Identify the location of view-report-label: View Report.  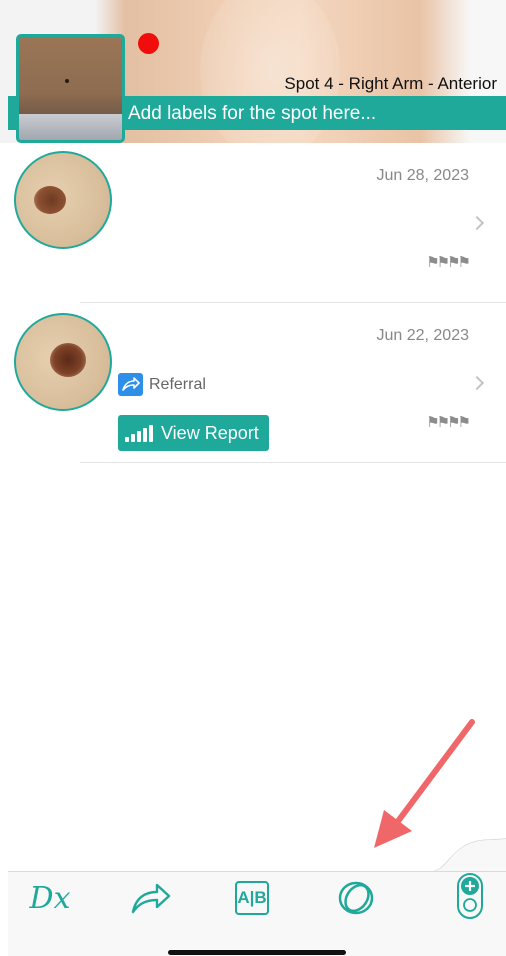
(210, 433).